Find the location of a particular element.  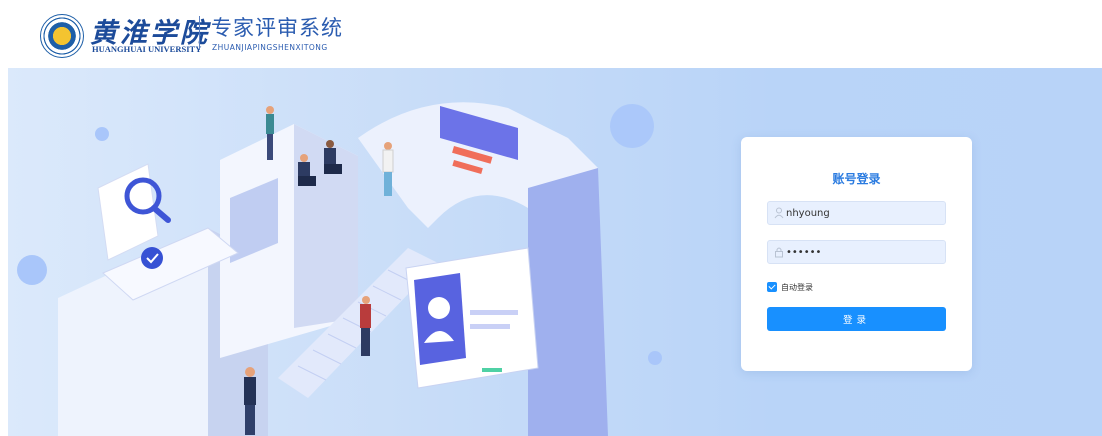

password-field is located at coordinates (856, 252).